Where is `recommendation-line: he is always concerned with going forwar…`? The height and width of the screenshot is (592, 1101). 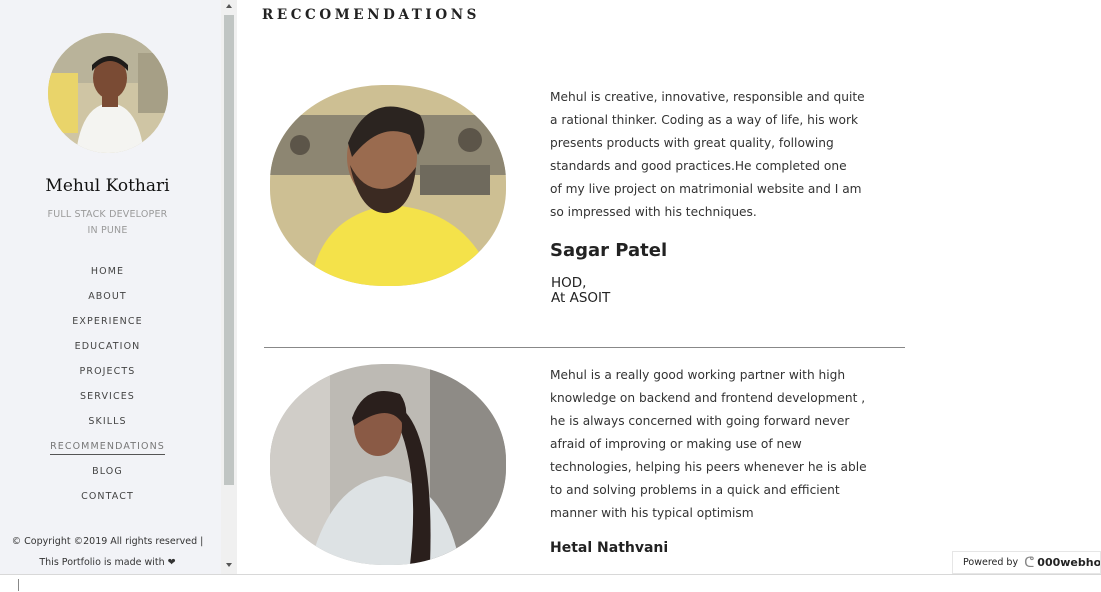
recommendation-line: he is always concerned with going forwar… is located at coordinates (700, 421).